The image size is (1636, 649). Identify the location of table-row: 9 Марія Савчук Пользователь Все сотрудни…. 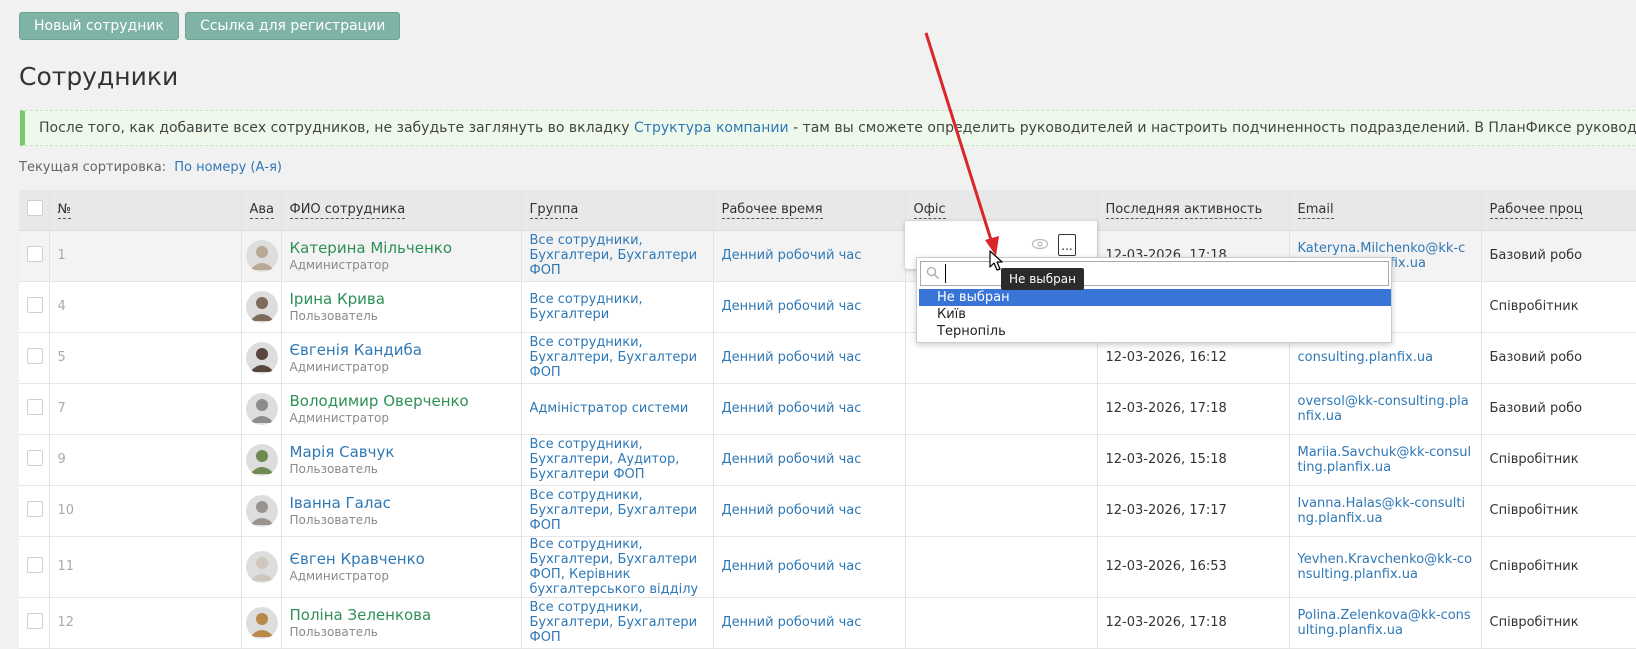
(827, 460).